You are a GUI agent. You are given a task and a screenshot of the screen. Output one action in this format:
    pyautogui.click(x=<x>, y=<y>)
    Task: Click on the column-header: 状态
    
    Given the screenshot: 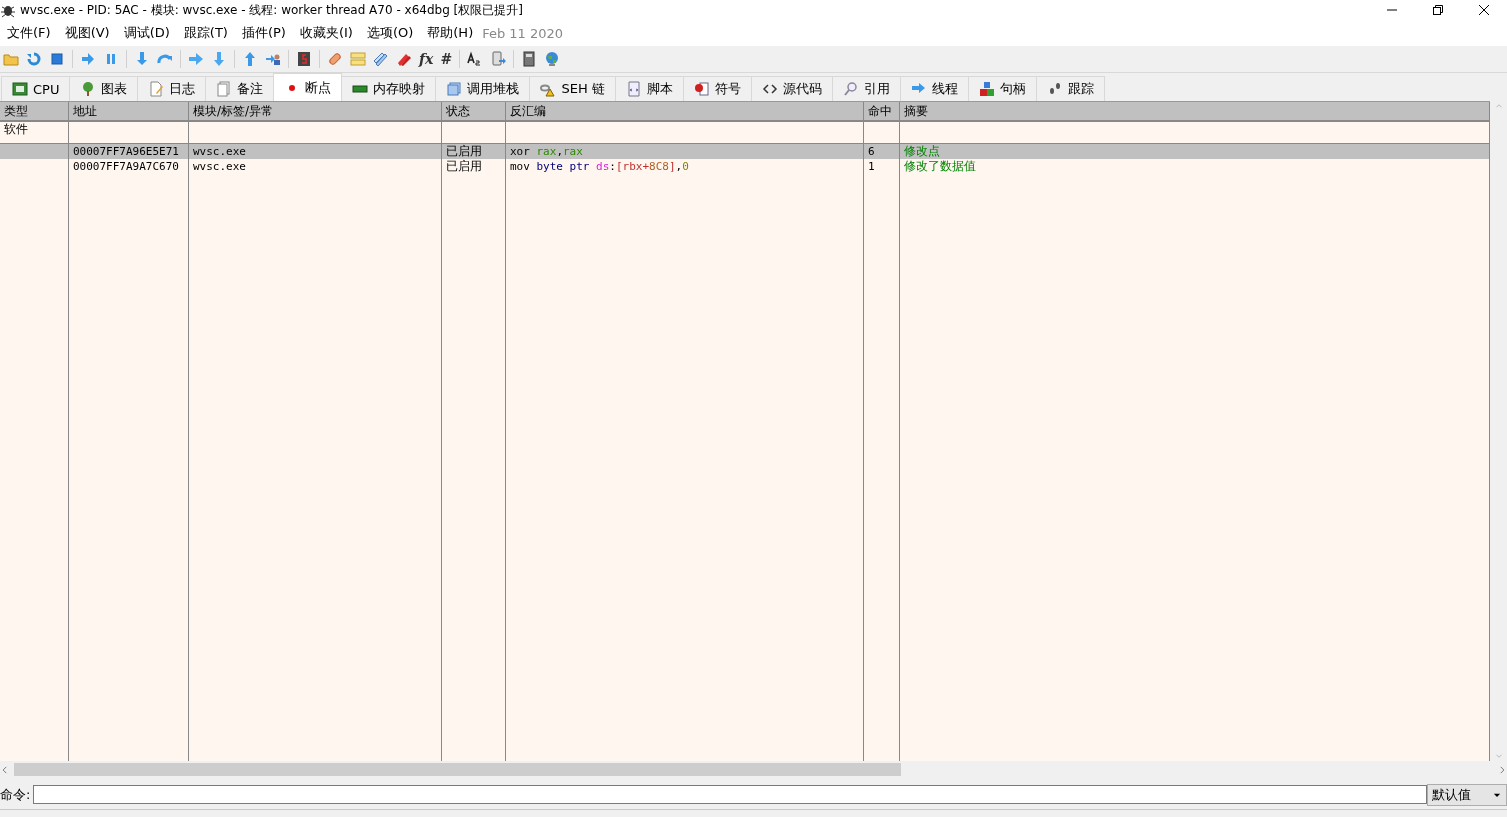 What is the action you would take?
    pyautogui.click(x=474, y=111)
    